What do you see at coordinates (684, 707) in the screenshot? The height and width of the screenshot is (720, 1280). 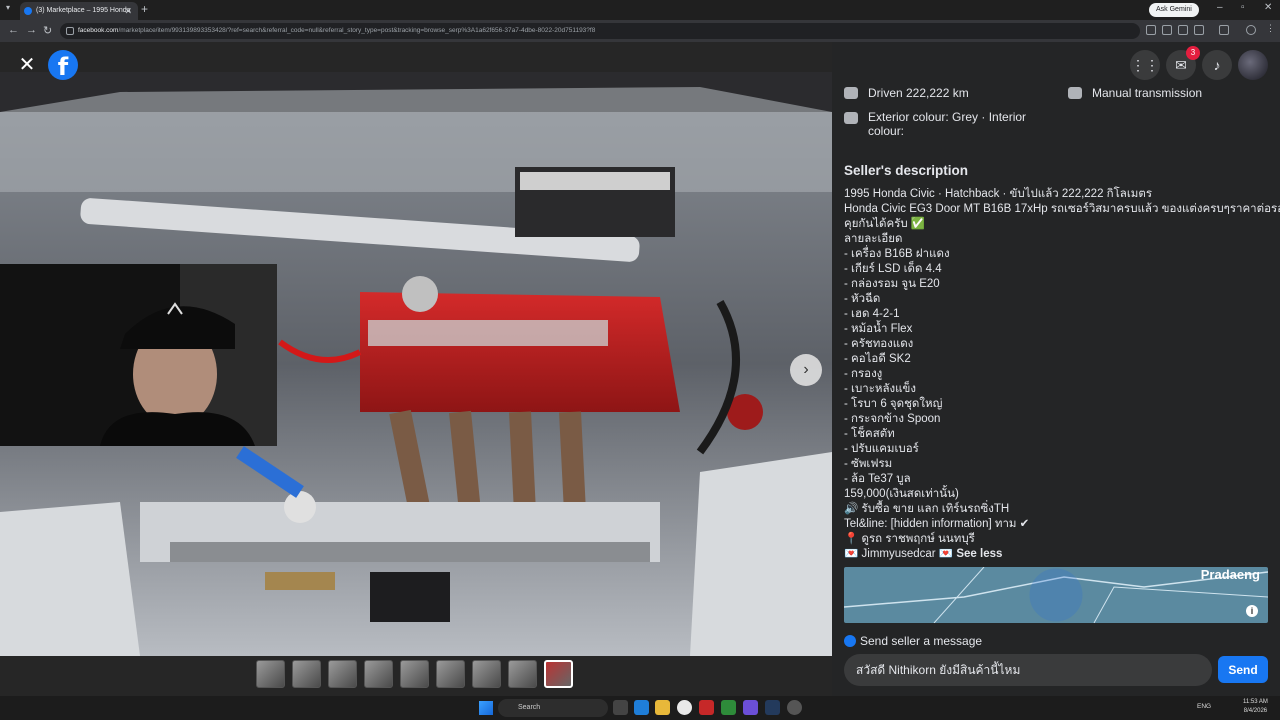 I see `chrome-icon` at bounding box center [684, 707].